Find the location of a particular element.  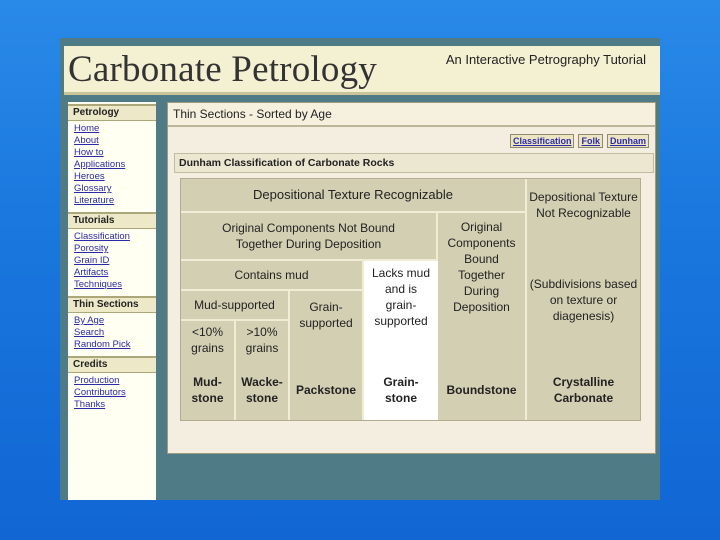

nav-link-literature: Literature is located at coordinates (115, 201).